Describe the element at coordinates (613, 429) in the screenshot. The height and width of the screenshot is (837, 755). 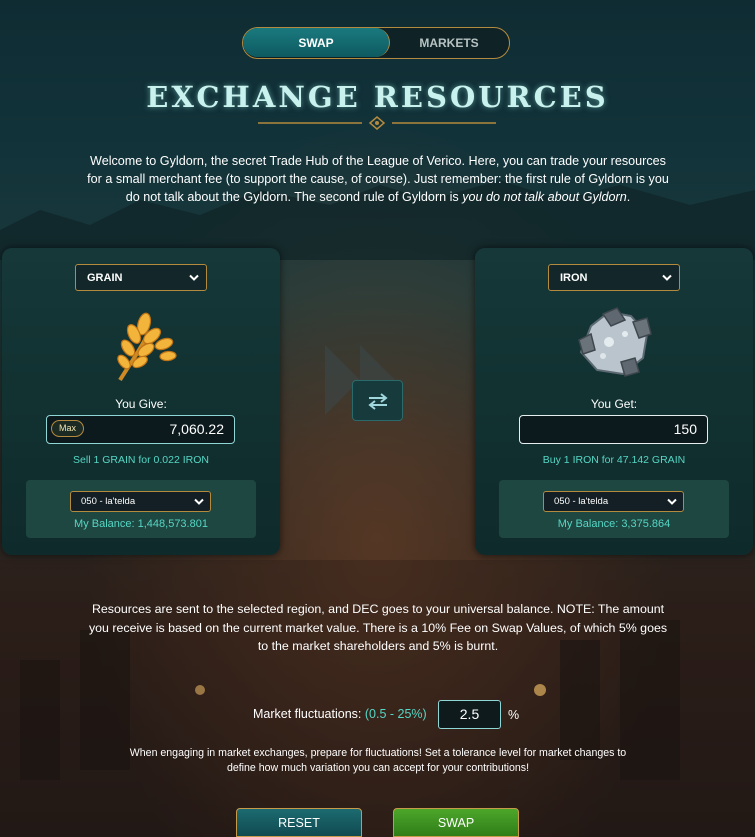
I see `get-amount-input: 150` at that location.